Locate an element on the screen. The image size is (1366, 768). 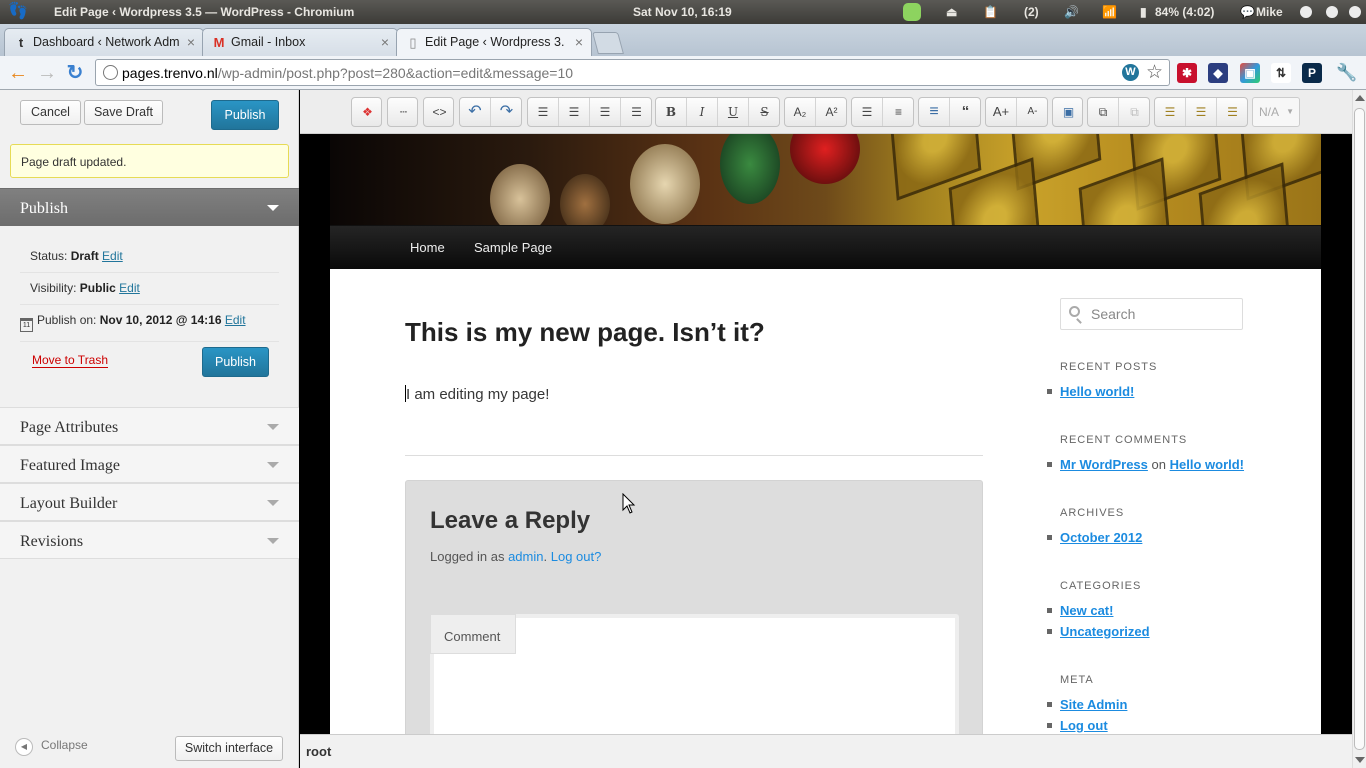
comment-textarea: Comment is located at coordinates (694, 674).